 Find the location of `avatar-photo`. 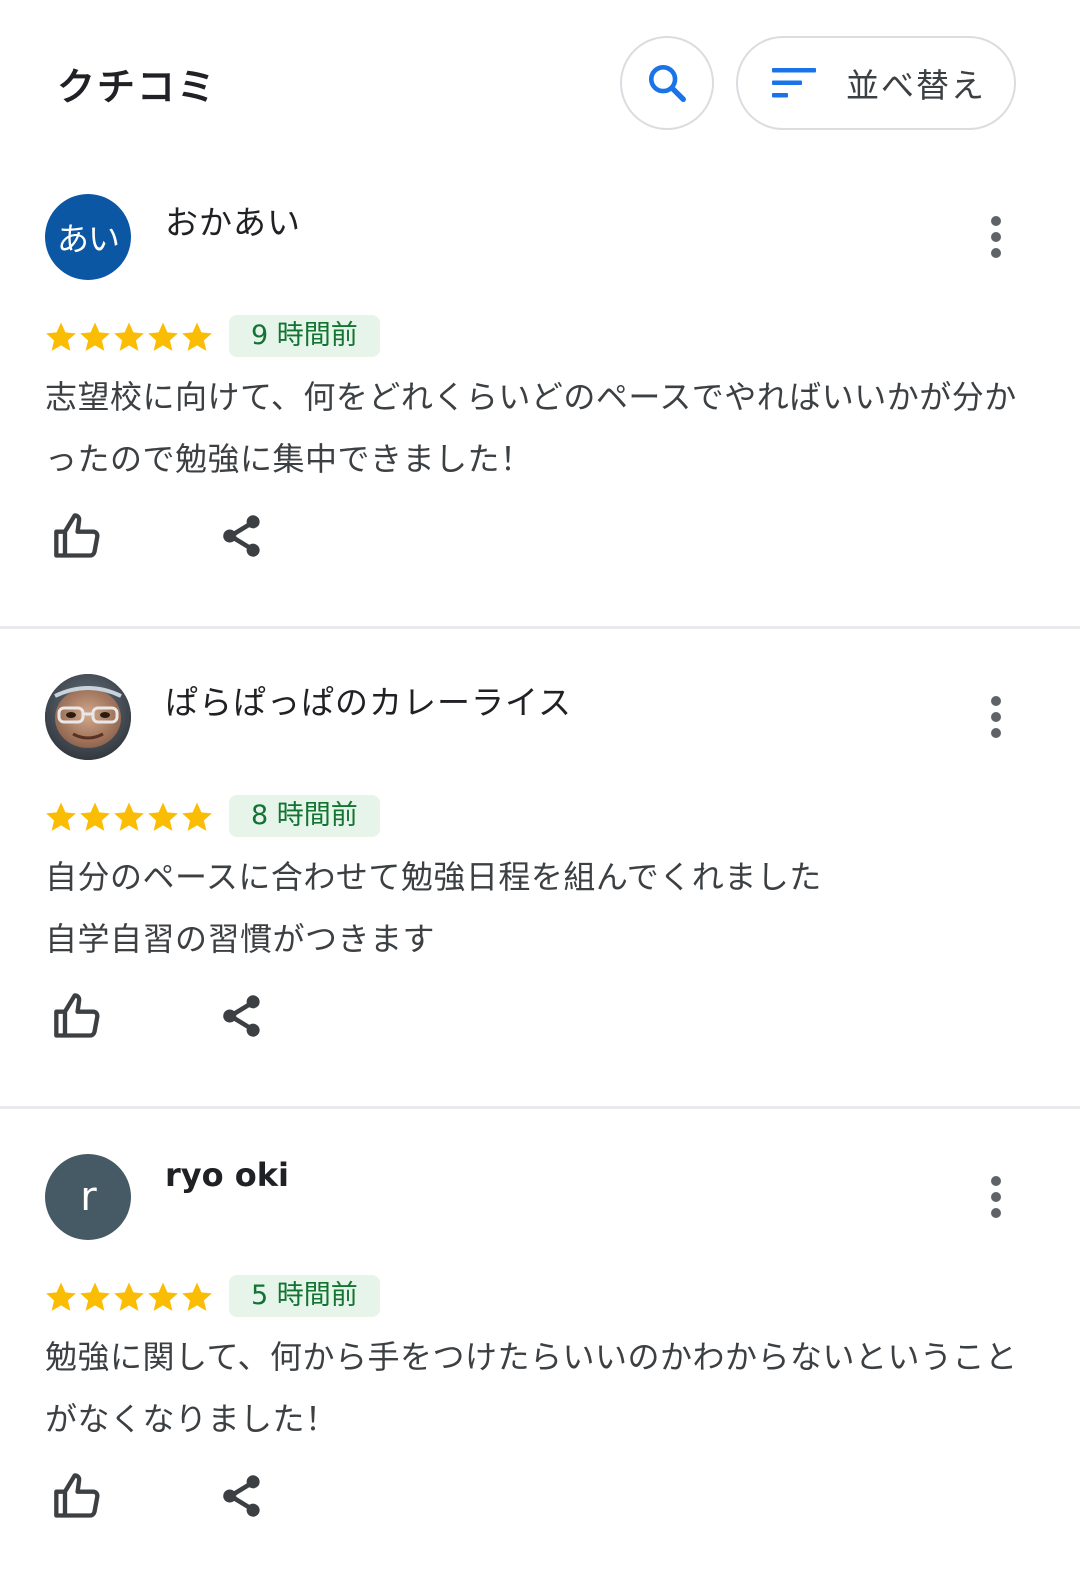

avatar-photo is located at coordinates (88, 717).